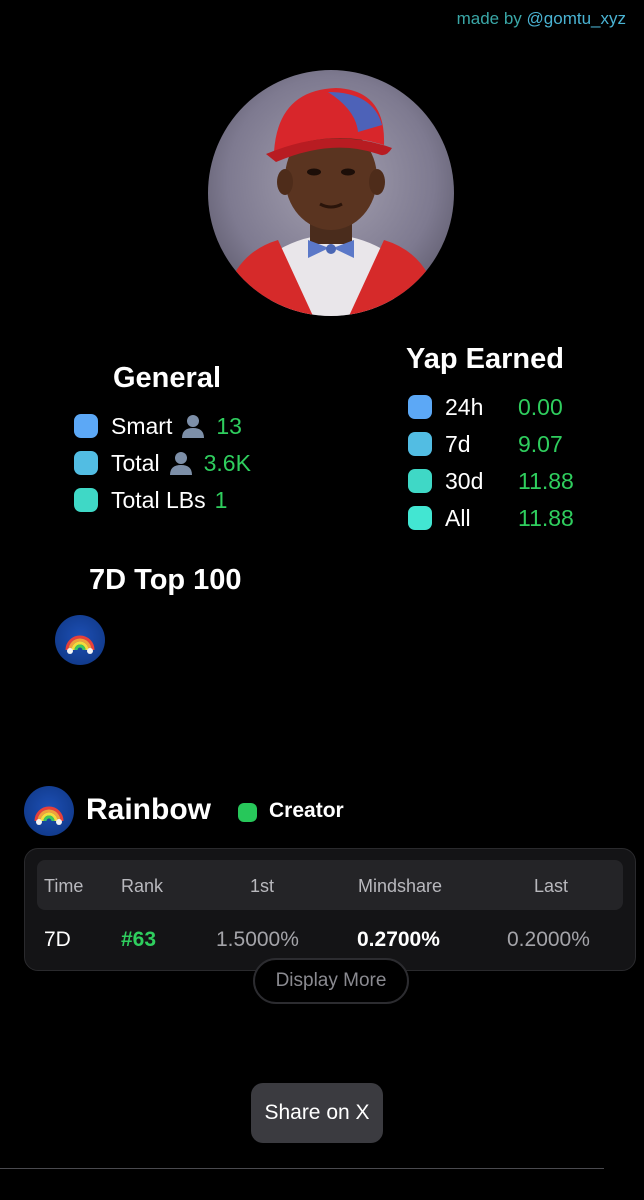 The image size is (644, 1200). What do you see at coordinates (86, 500) in the screenshot?
I see `lbs-dot-icon` at bounding box center [86, 500].